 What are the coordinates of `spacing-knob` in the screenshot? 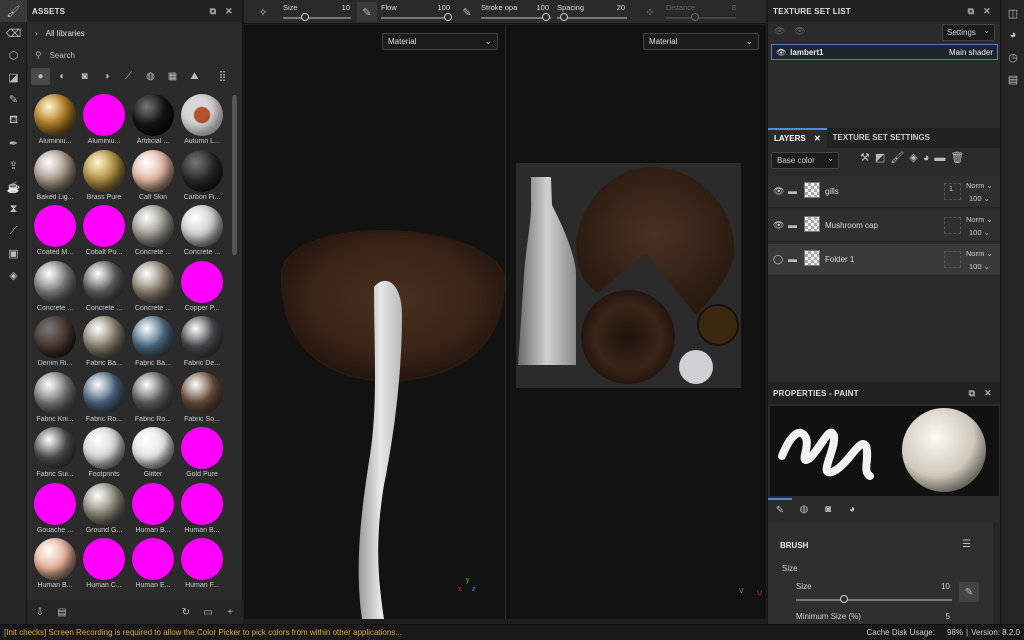 It's located at (564, 17).